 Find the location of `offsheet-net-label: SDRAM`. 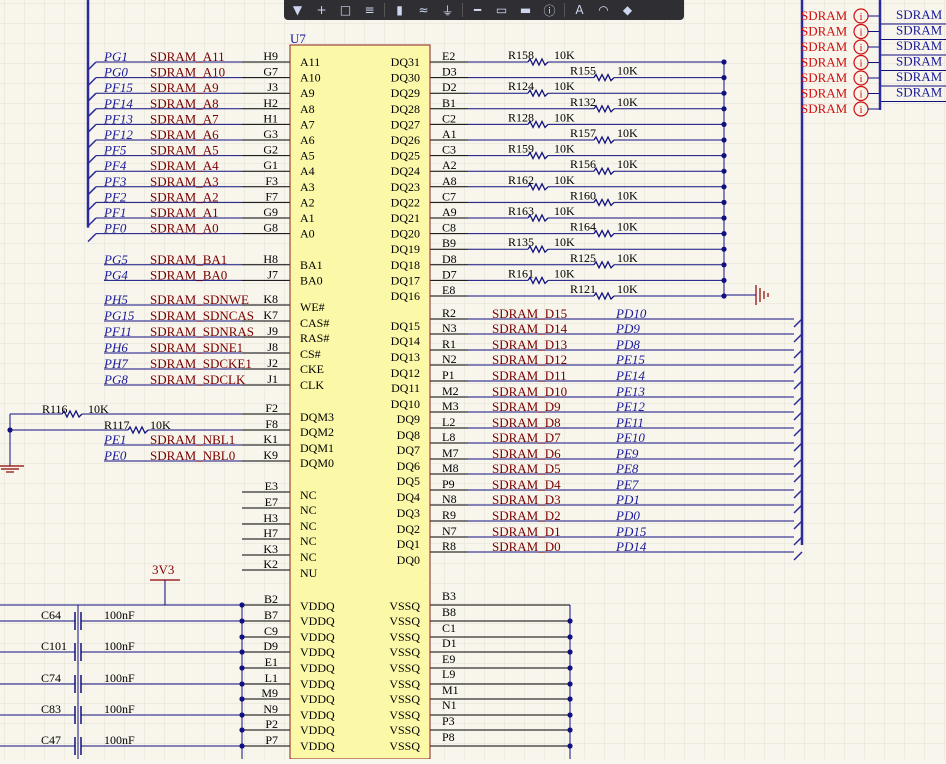

offsheet-net-label: SDRAM is located at coordinates (919, 92).